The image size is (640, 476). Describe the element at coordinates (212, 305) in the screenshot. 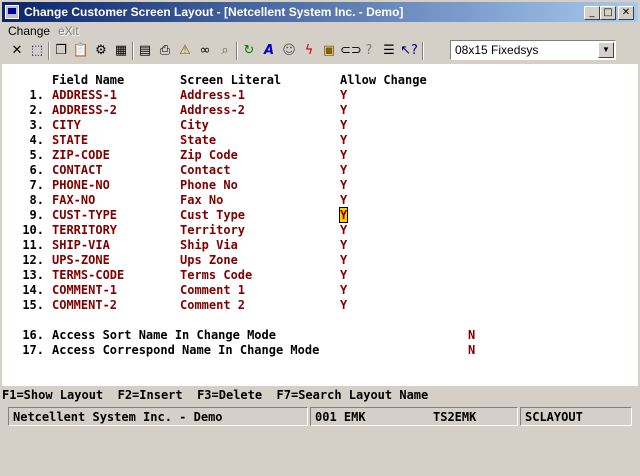

I see `screen-literal-field: Comment 2` at that location.